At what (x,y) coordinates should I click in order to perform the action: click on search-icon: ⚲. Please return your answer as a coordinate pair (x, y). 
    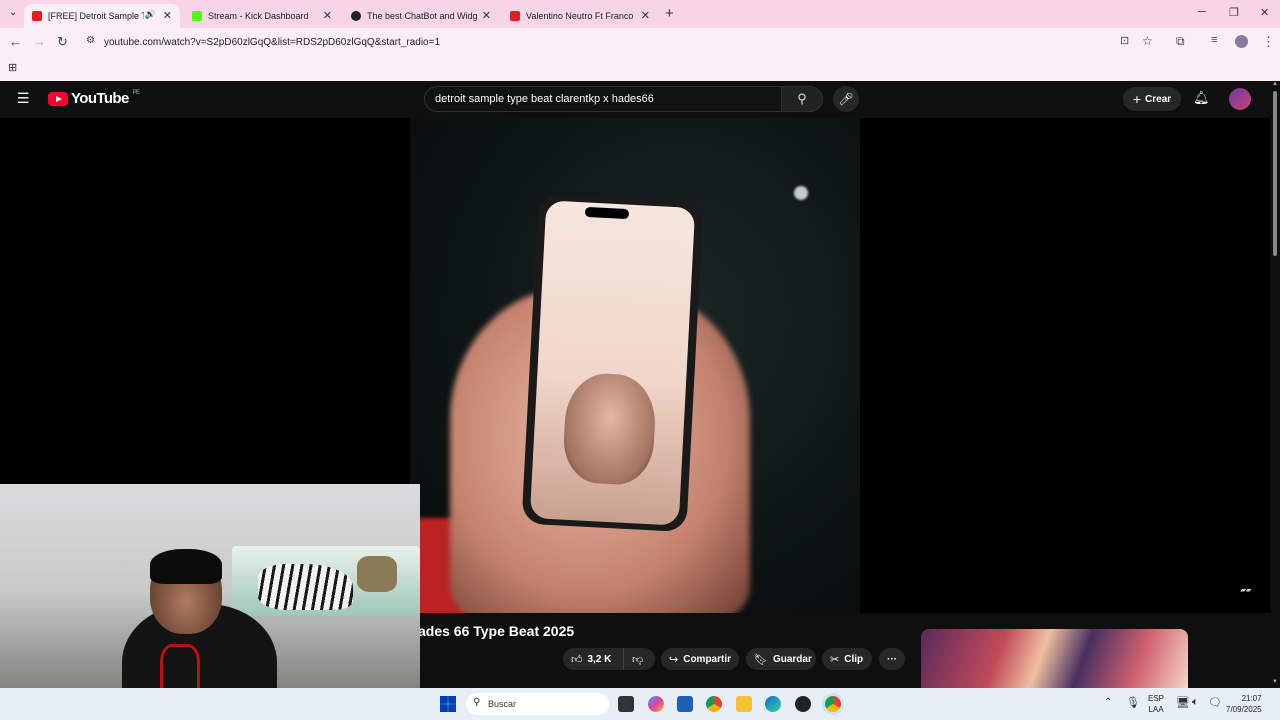
    Looking at the image, I should click on (802, 98).